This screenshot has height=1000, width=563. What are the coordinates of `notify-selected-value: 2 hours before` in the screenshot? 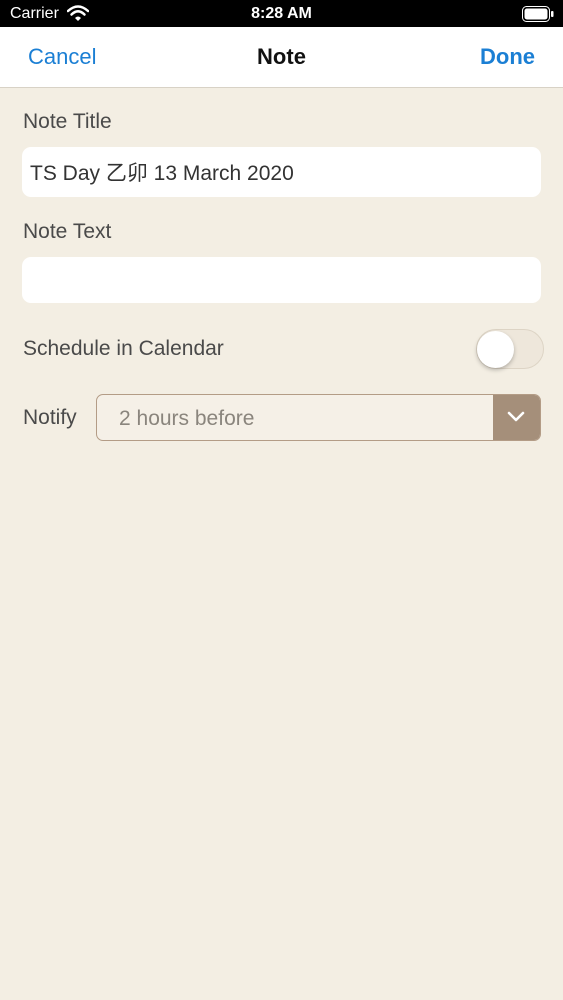 It's located at (187, 418).